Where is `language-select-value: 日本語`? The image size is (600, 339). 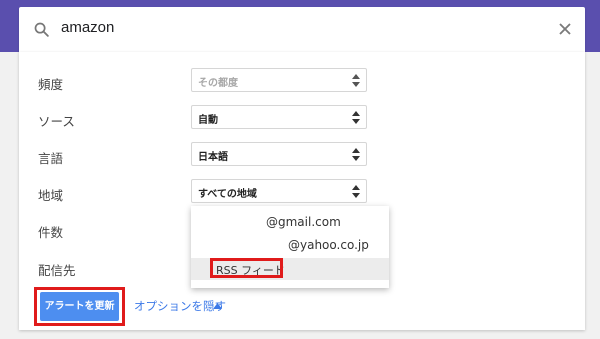 language-select-value: 日本語 is located at coordinates (213, 157).